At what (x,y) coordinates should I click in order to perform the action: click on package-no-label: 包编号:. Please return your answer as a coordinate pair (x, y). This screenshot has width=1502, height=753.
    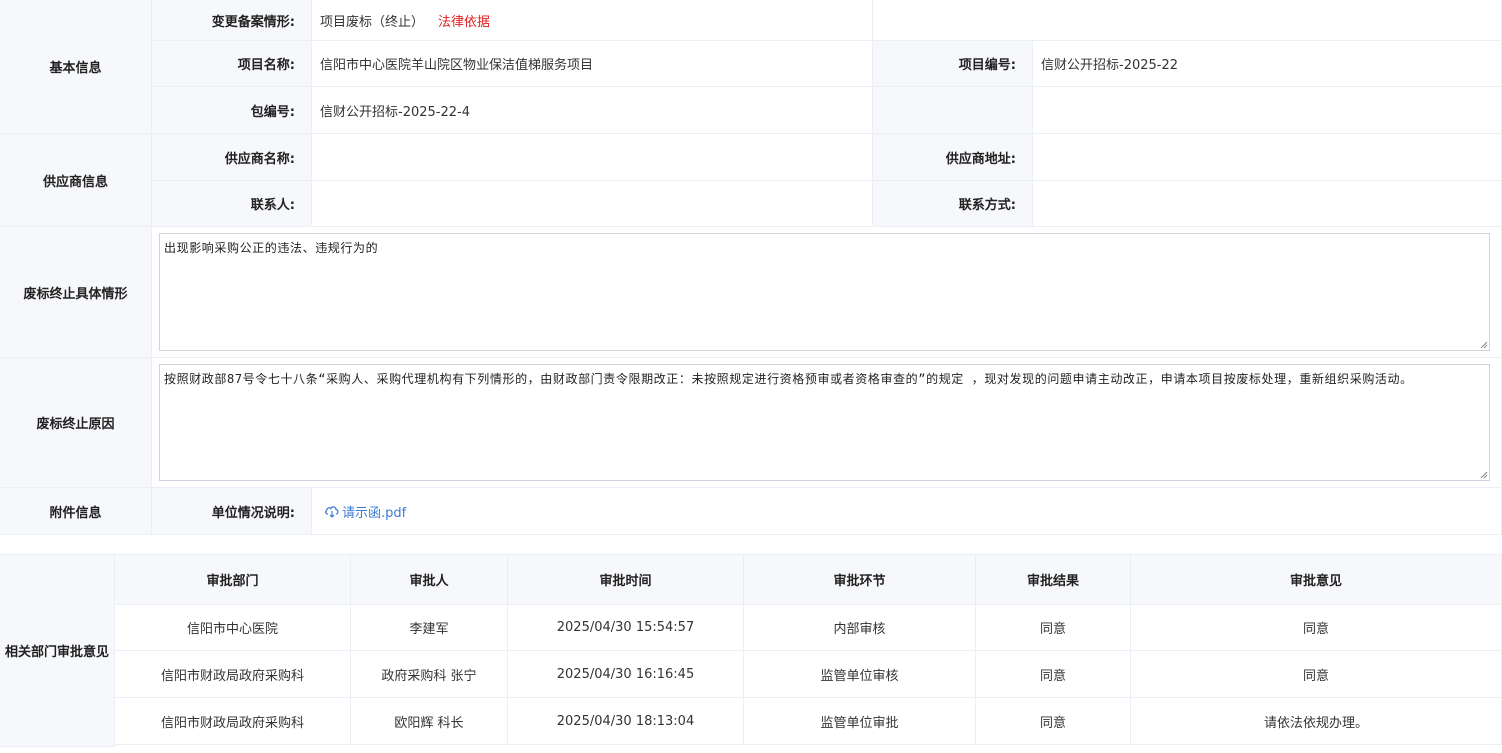
    Looking at the image, I should click on (232, 110).